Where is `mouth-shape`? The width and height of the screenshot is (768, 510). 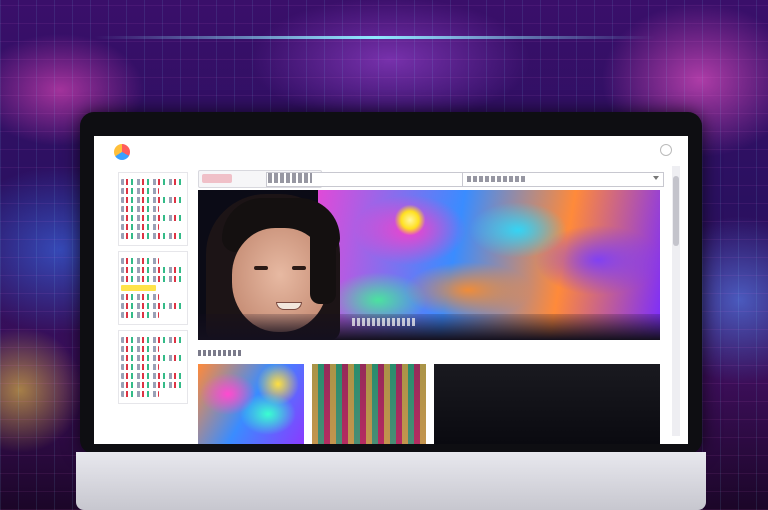 mouth-shape is located at coordinates (289, 306).